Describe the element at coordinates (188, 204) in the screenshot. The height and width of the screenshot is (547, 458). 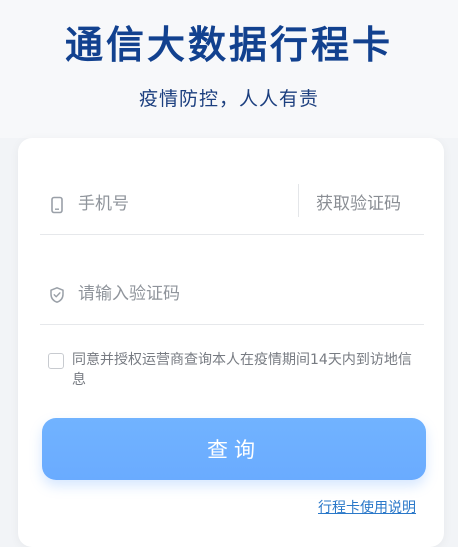
I see `phone-input` at that location.